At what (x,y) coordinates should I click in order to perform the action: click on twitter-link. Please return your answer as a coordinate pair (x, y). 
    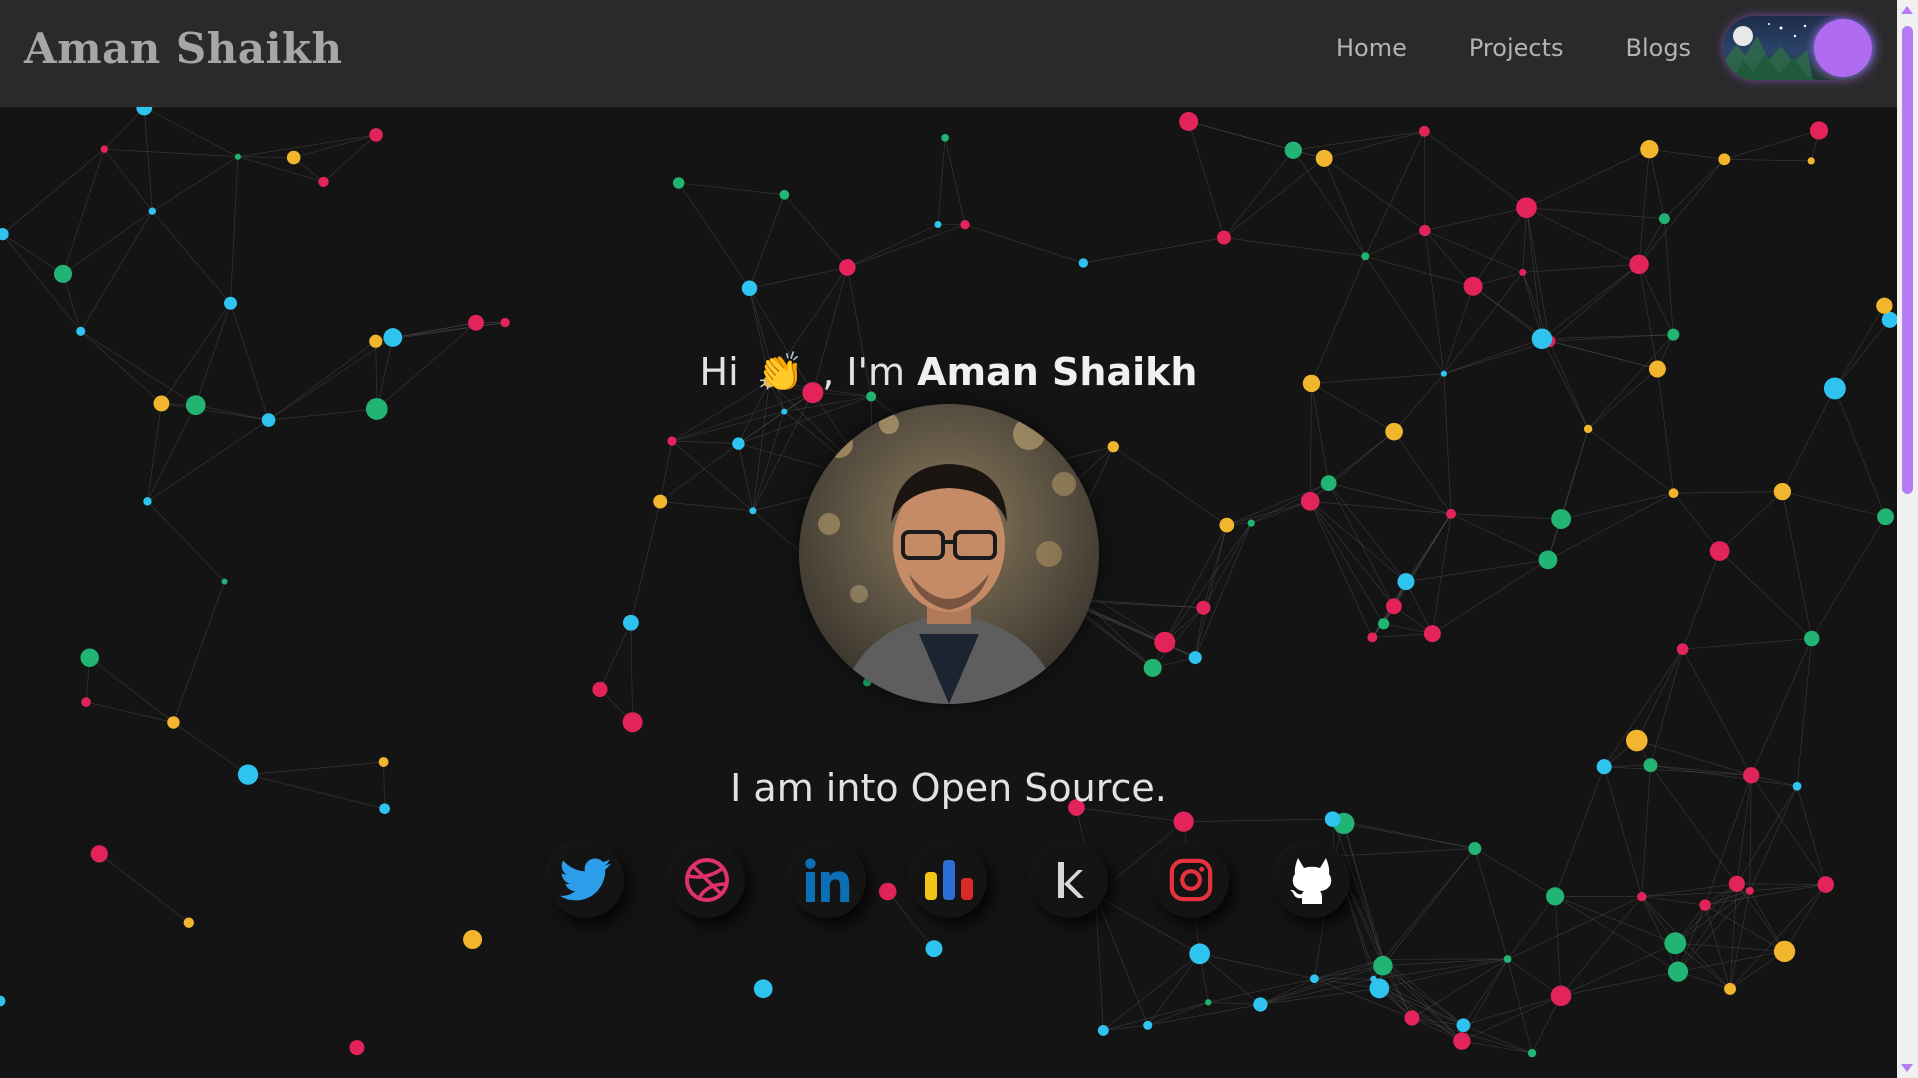
    Looking at the image, I should click on (586, 880).